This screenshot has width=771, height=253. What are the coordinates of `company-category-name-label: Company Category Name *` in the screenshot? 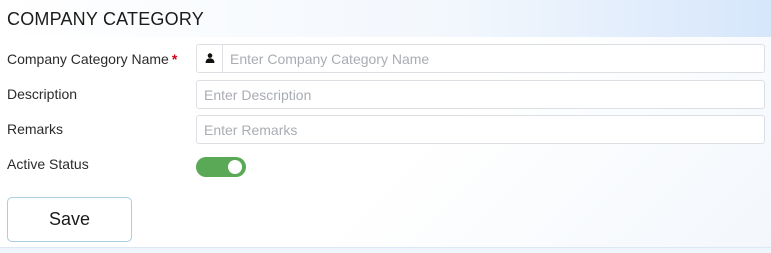 It's located at (92, 59).